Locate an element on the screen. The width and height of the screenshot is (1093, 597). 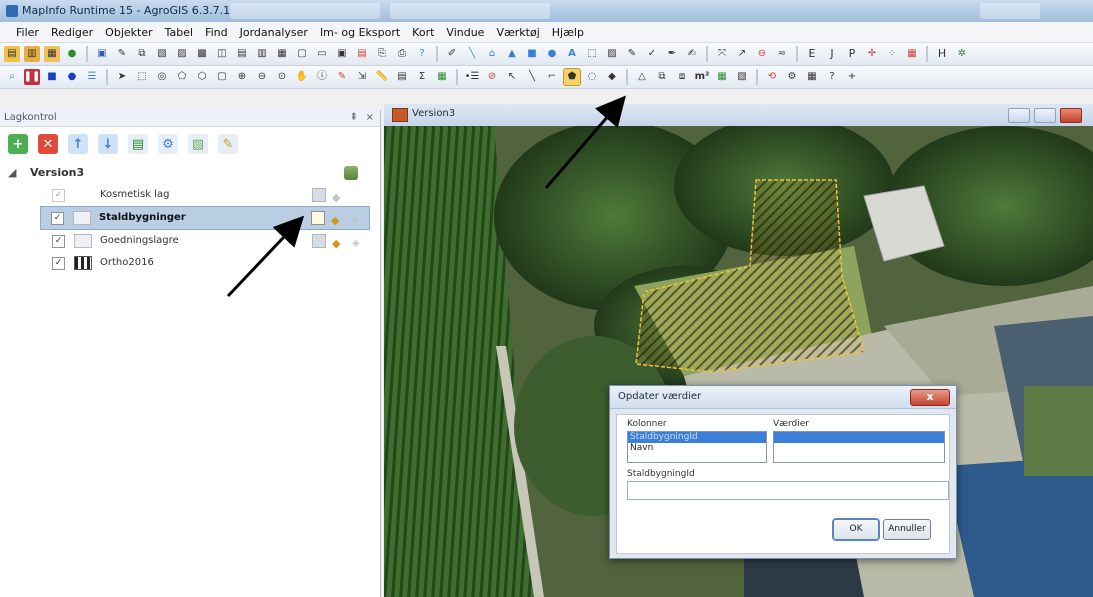
close-button is located at coordinates (1071, 115).